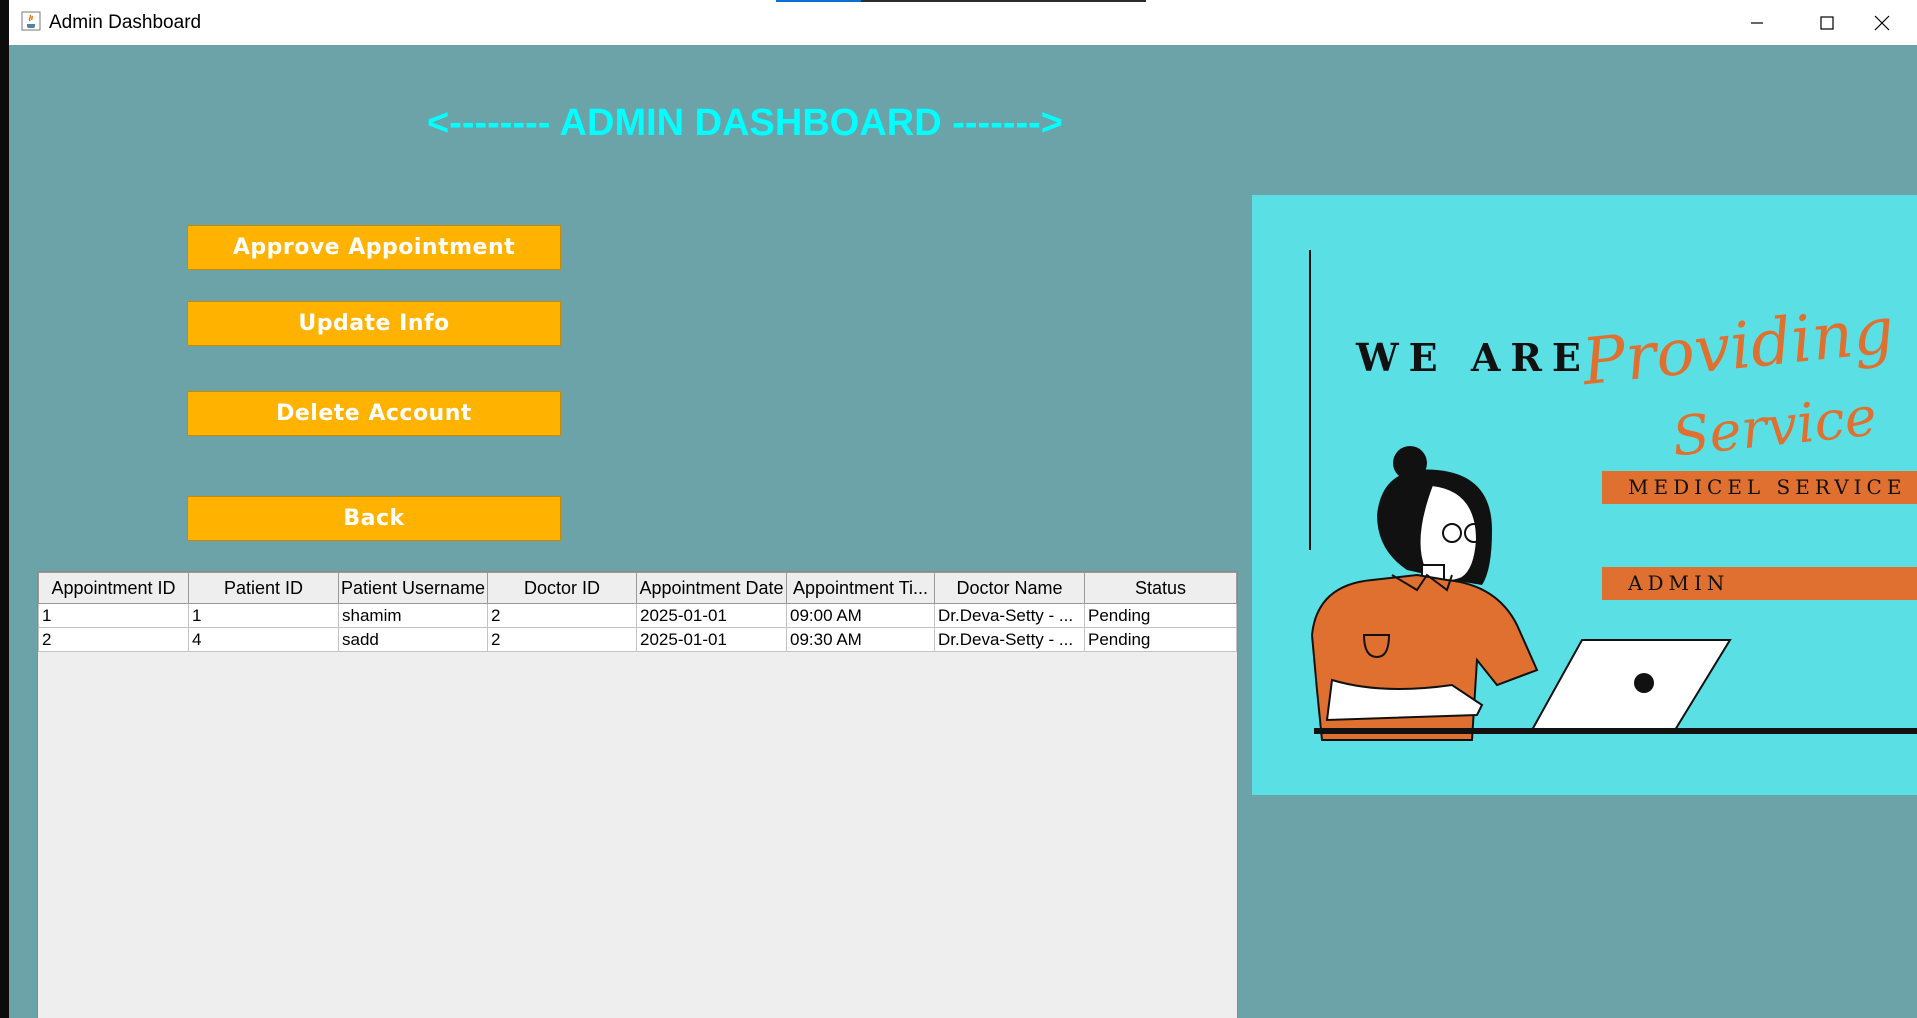  I want to click on table-cell: 09:00 AM, so click(860, 615).